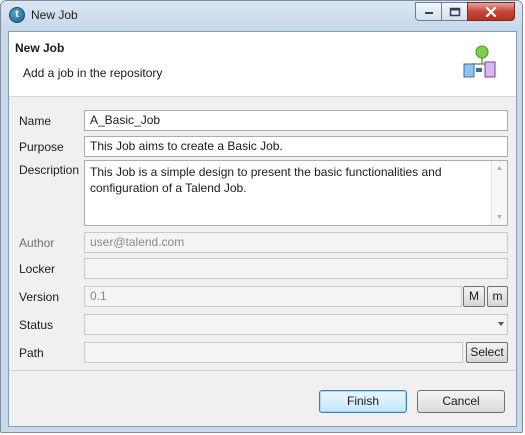 The height and width of the screenshot is (435, 525). I want to click on maximize-button, so click(454, 11).